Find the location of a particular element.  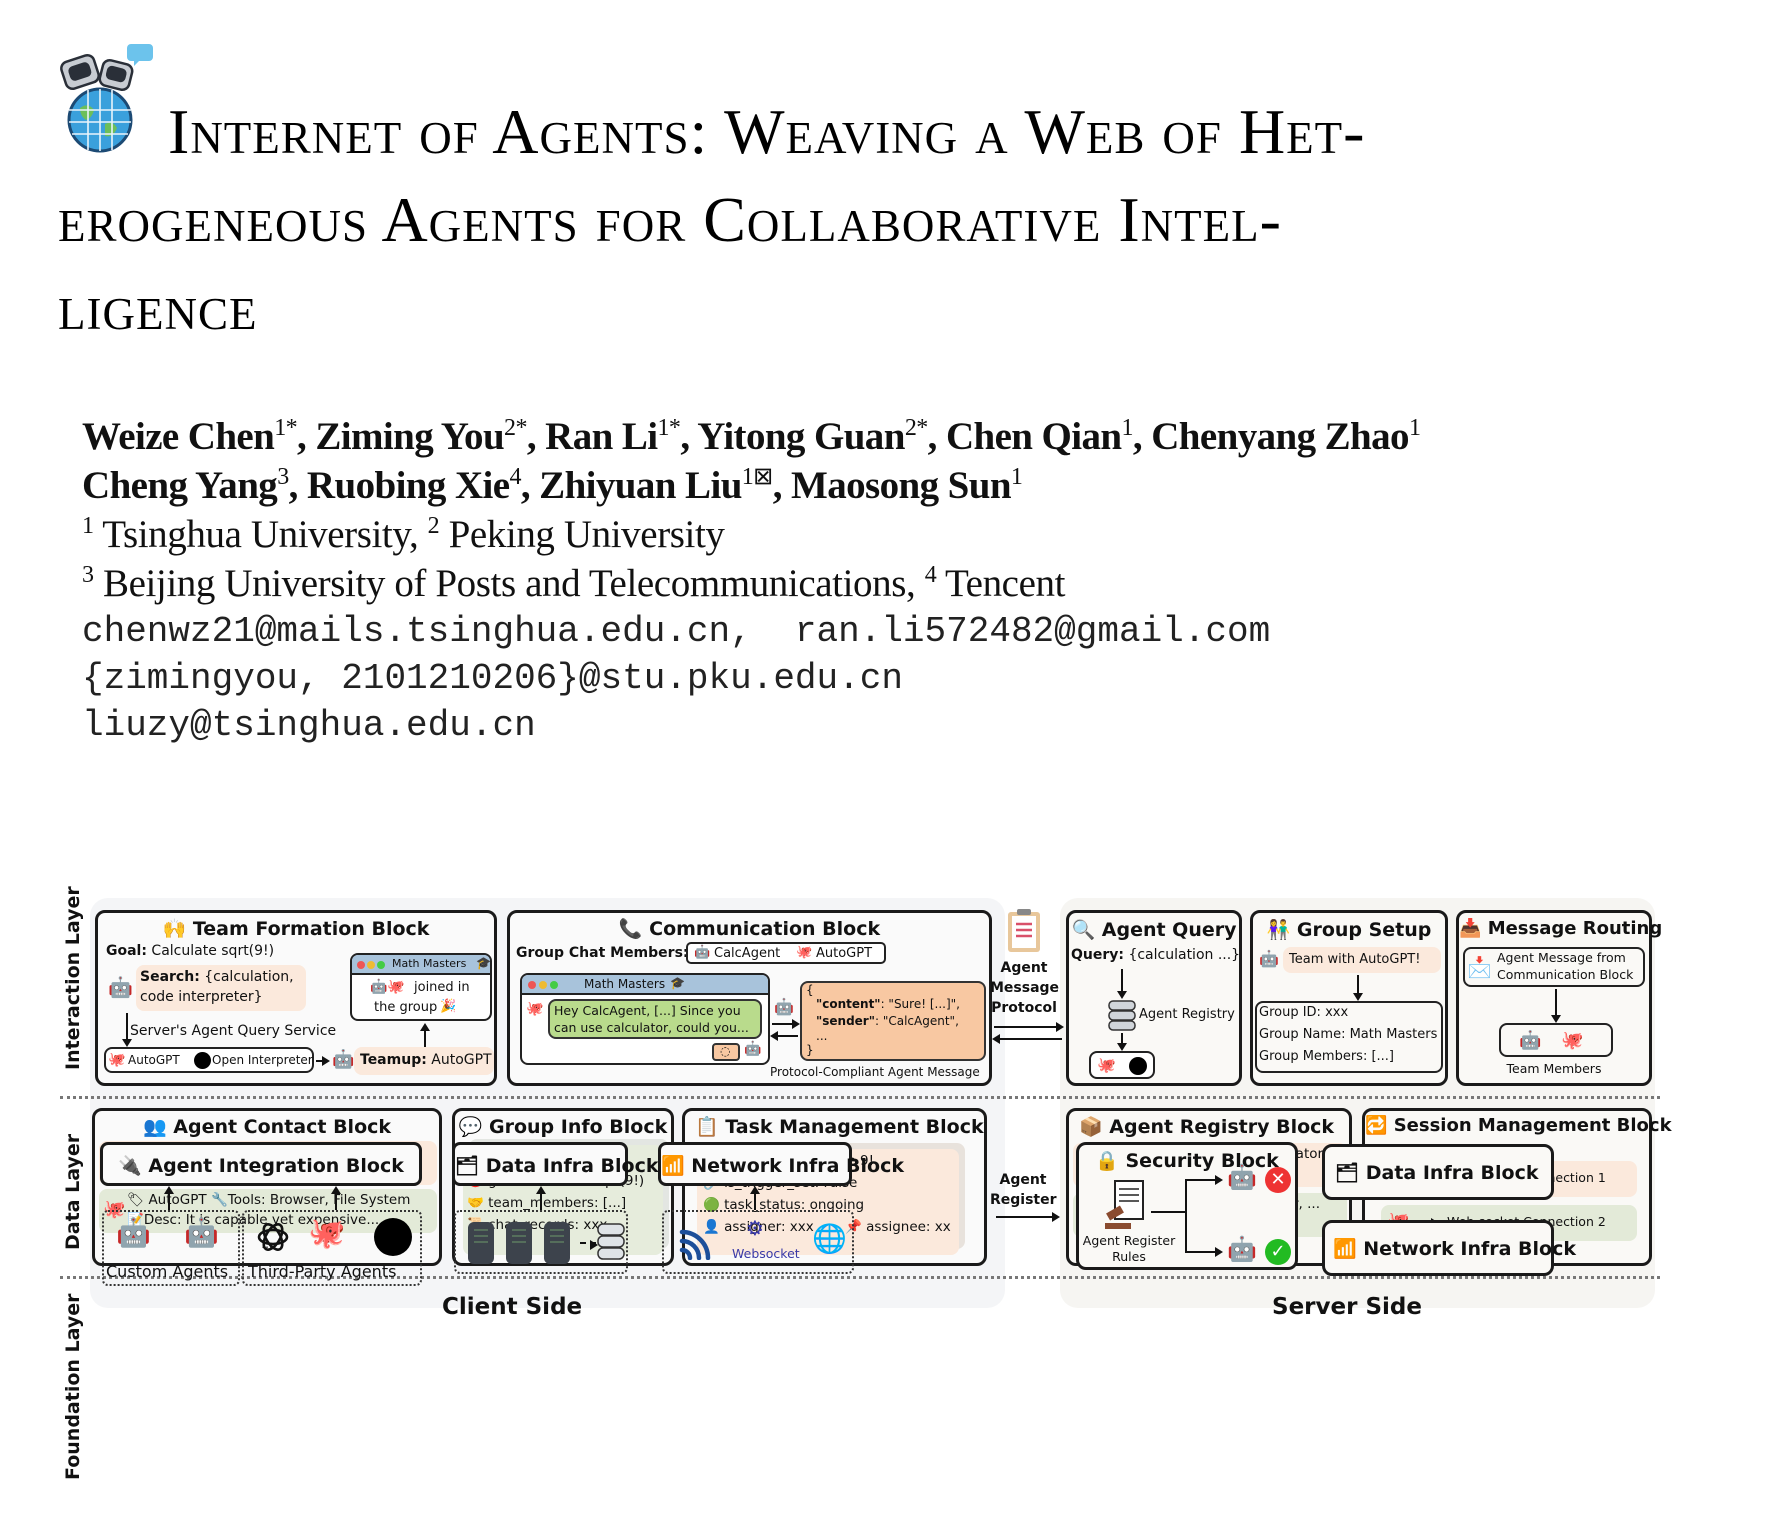

field-text: assignee: xx is located at coordinates (908, 1227).